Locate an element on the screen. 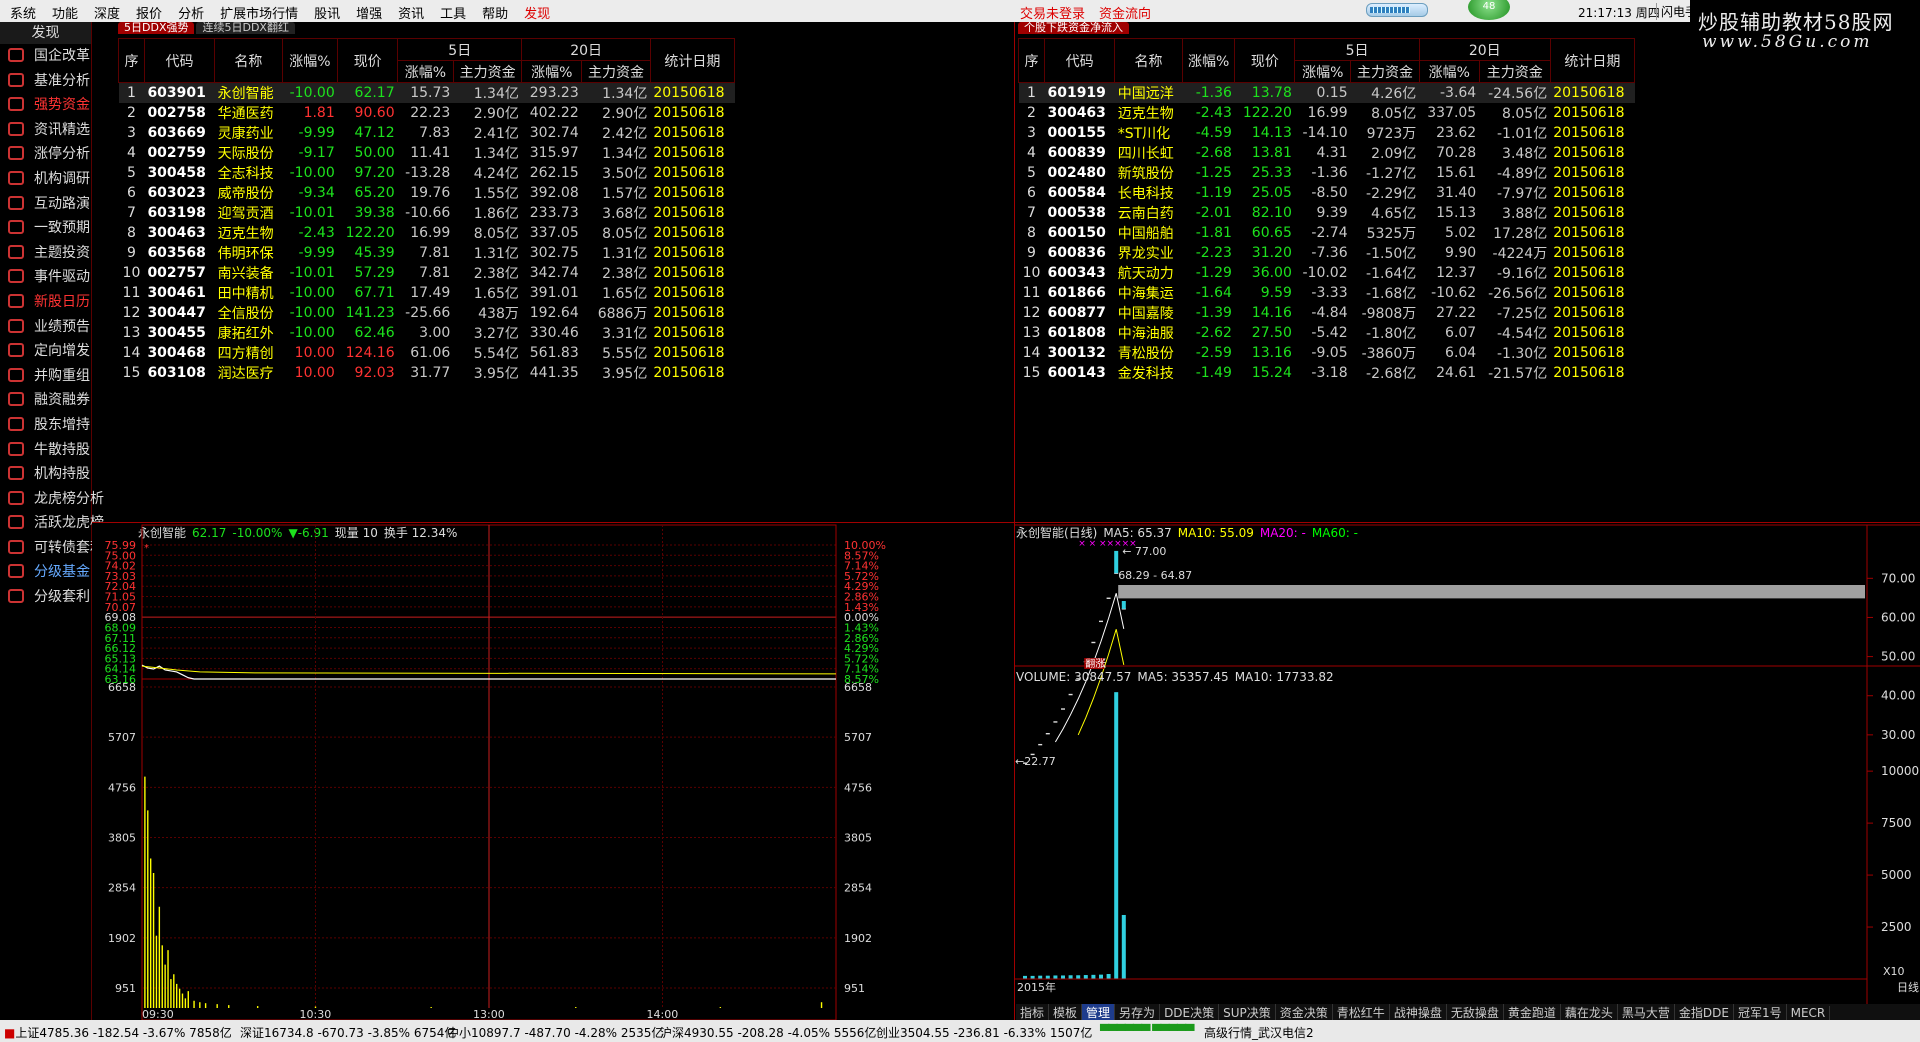 The image size is (1920, 1042). indicator-tab-4: DDE决策 is located at coordinates (1190, 1012).